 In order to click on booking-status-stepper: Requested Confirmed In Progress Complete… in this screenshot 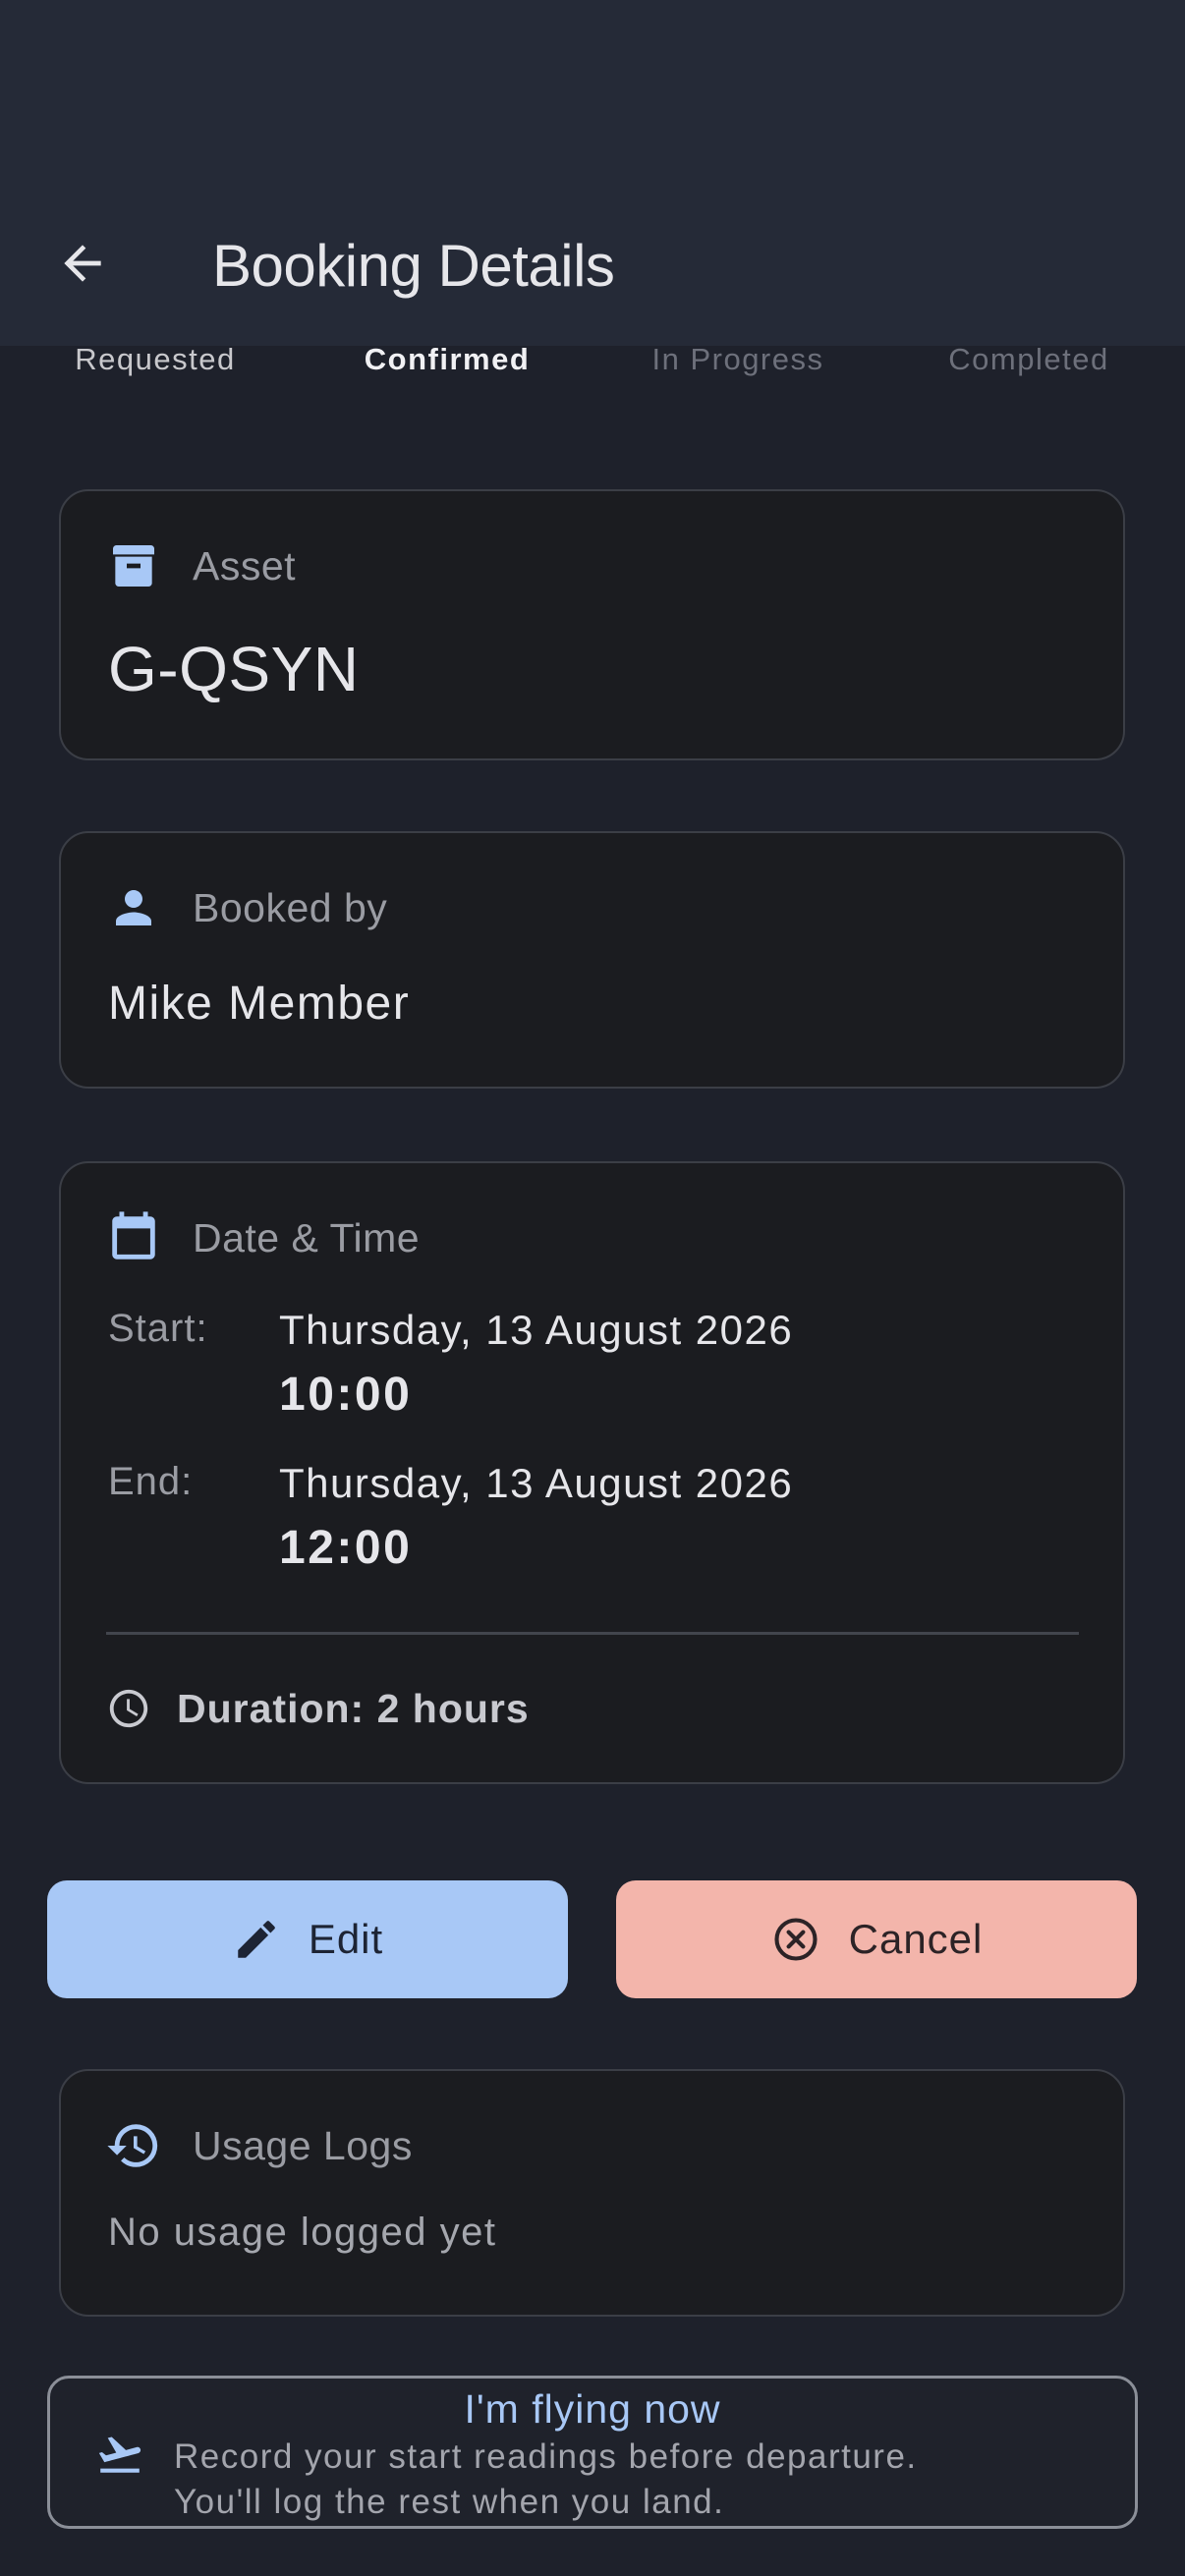, I will do `click(592, 362)`.